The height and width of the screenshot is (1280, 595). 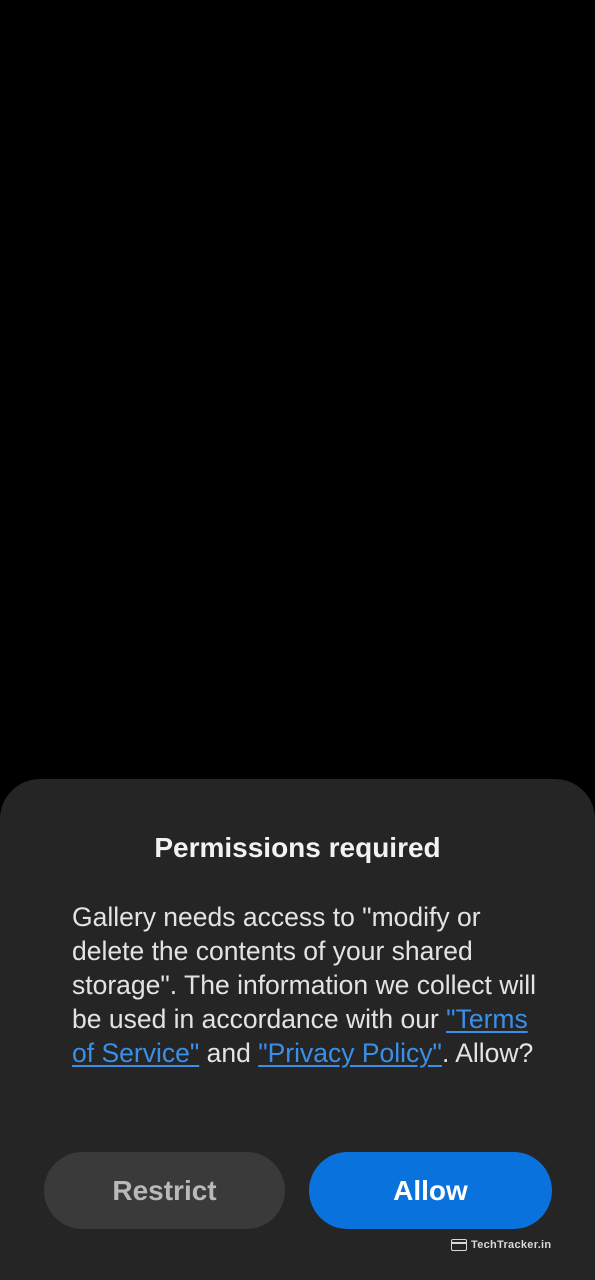 I want to click on allow-button: Allow, so click(x=430, y=1190).